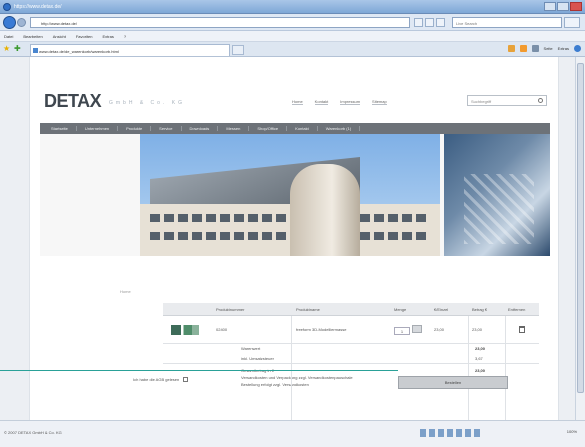 Image resolution: width=585 pixels, height=447 pixels. I want to click on logo-subtitle: GmbH & Co. KG, so click(147, 103).